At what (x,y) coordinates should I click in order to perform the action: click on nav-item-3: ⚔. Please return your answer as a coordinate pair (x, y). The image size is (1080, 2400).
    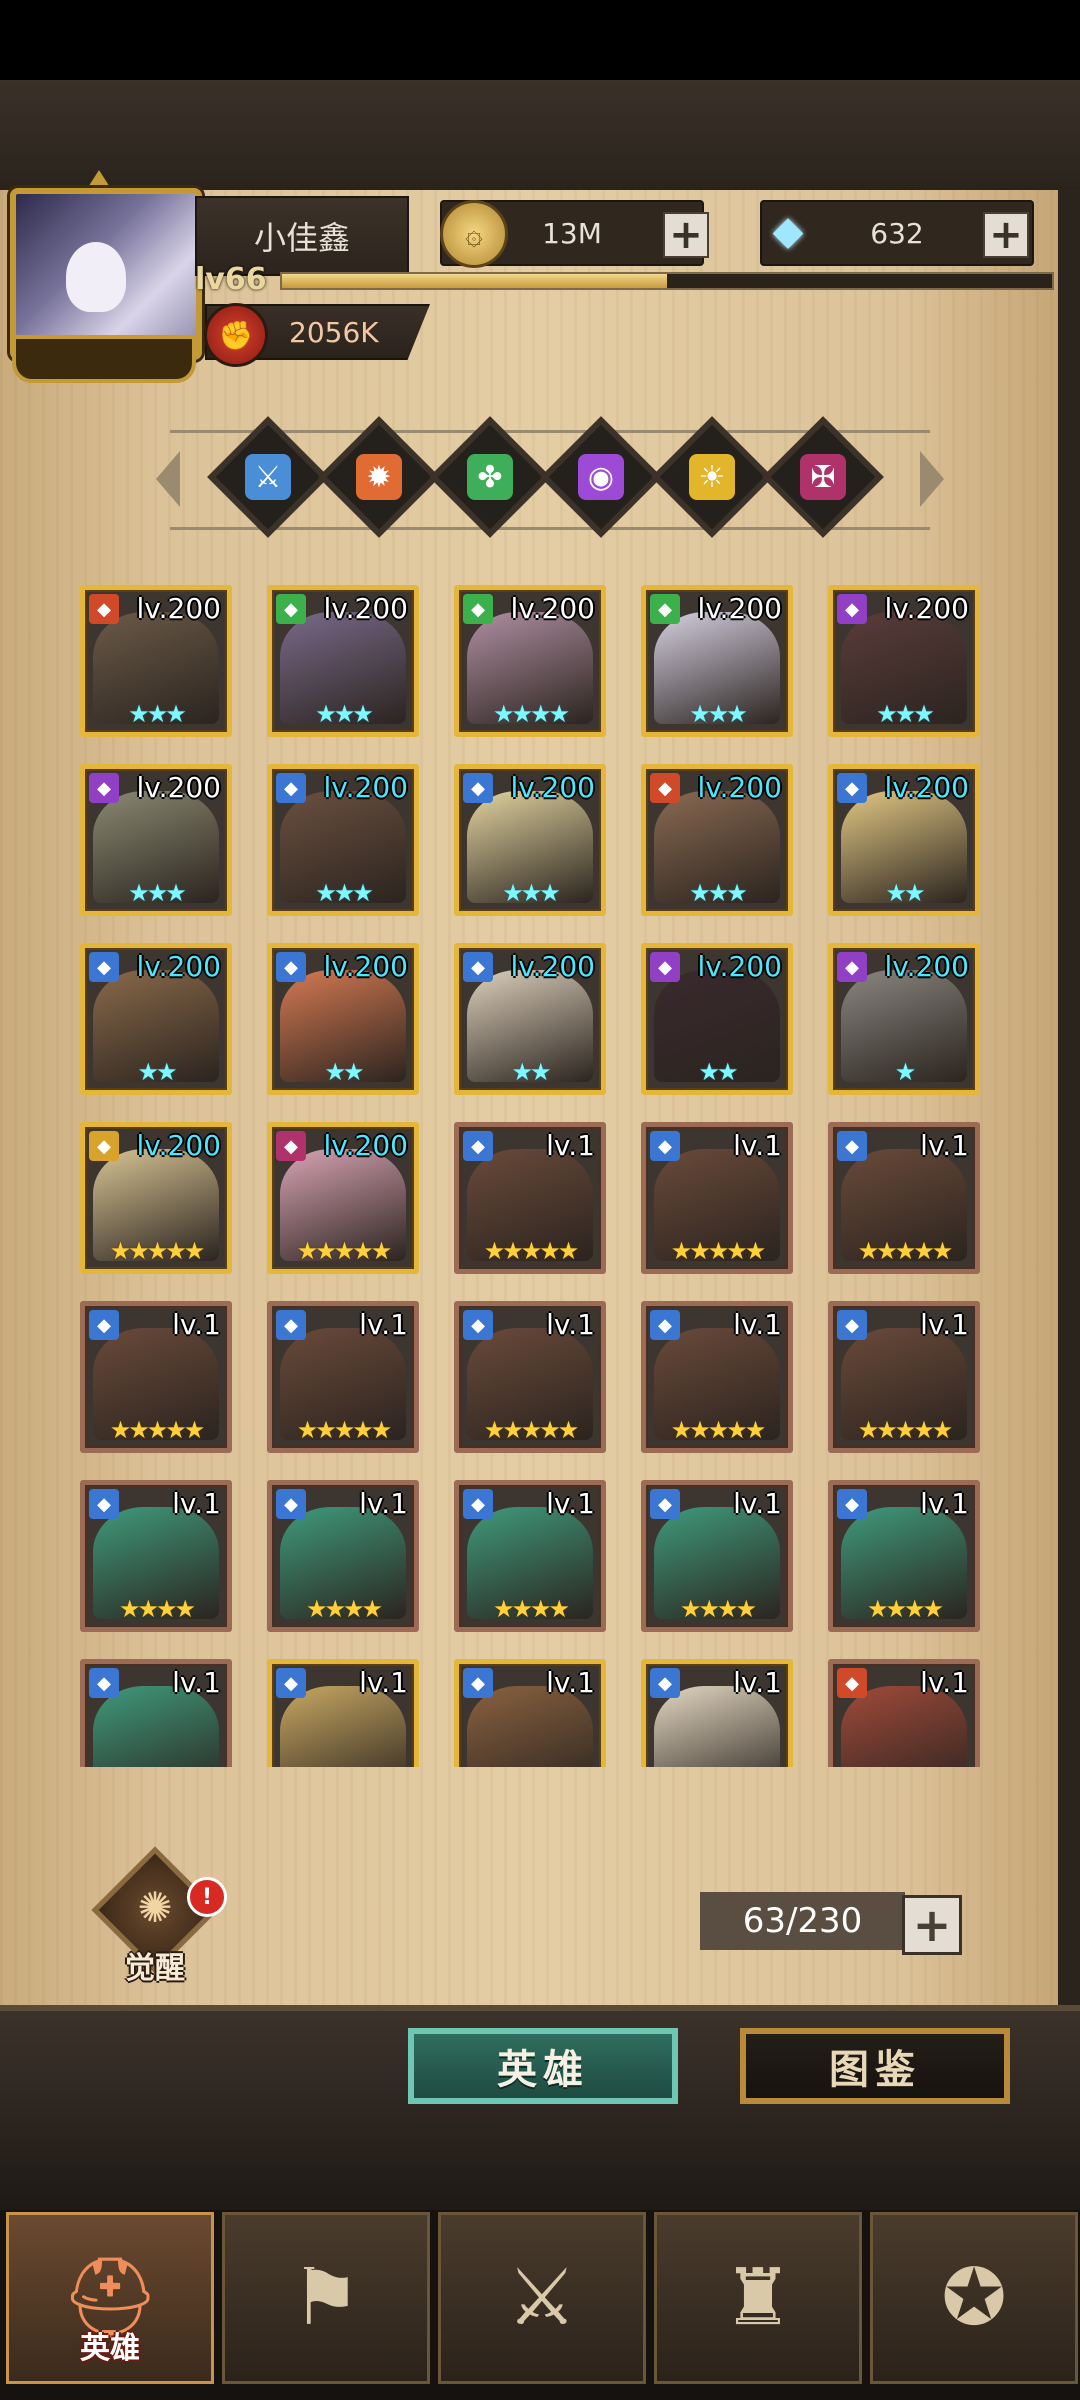
    Looking at the image, I should click on (542, 2298).